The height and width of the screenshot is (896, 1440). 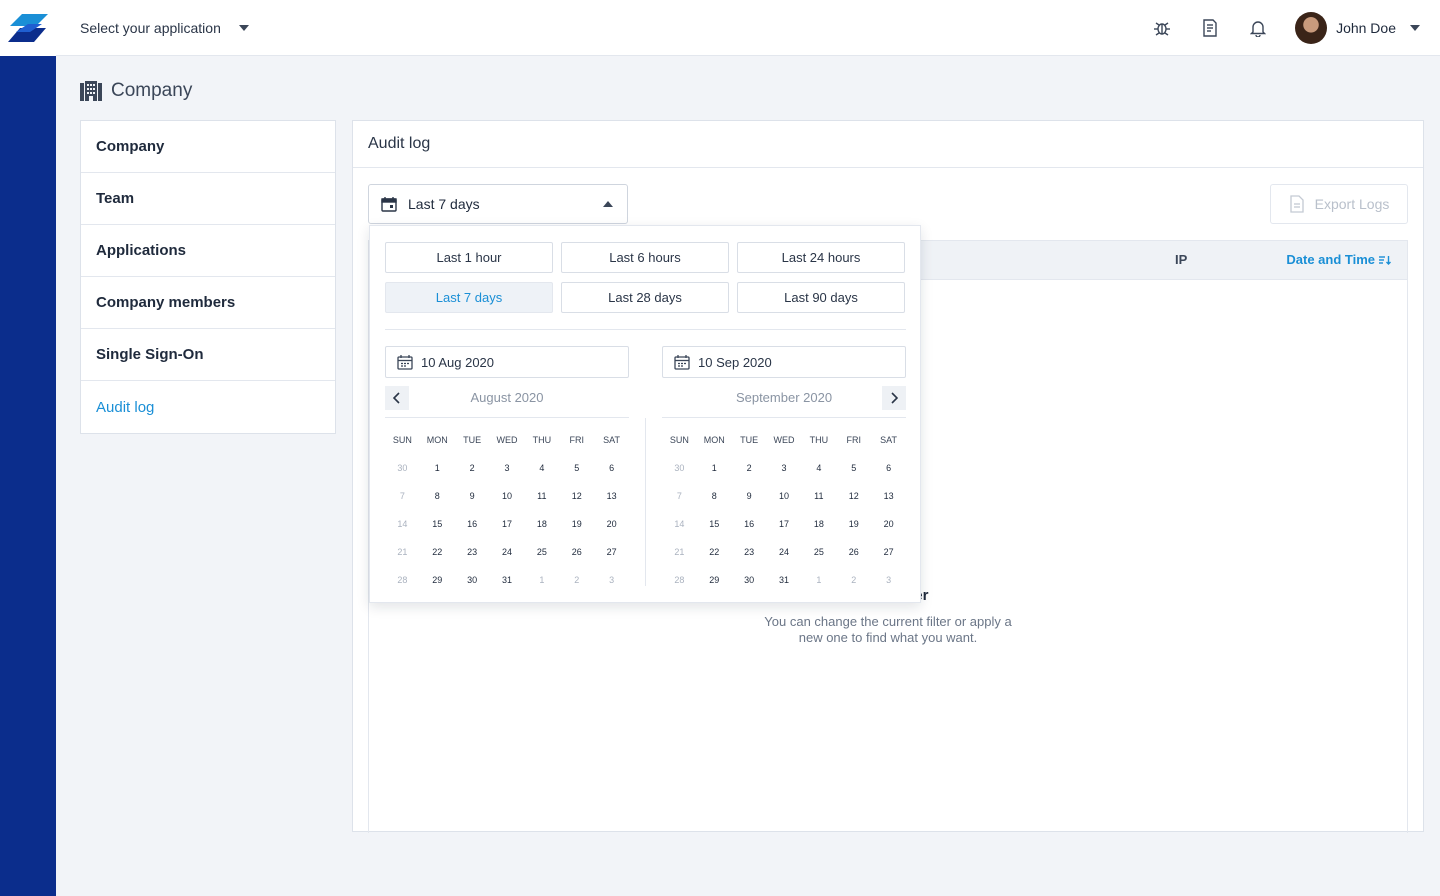 What do you see at coordinates (784, 440) in the screenshot?
I see `weekday-label: WED` at bounding box center [784, 440].